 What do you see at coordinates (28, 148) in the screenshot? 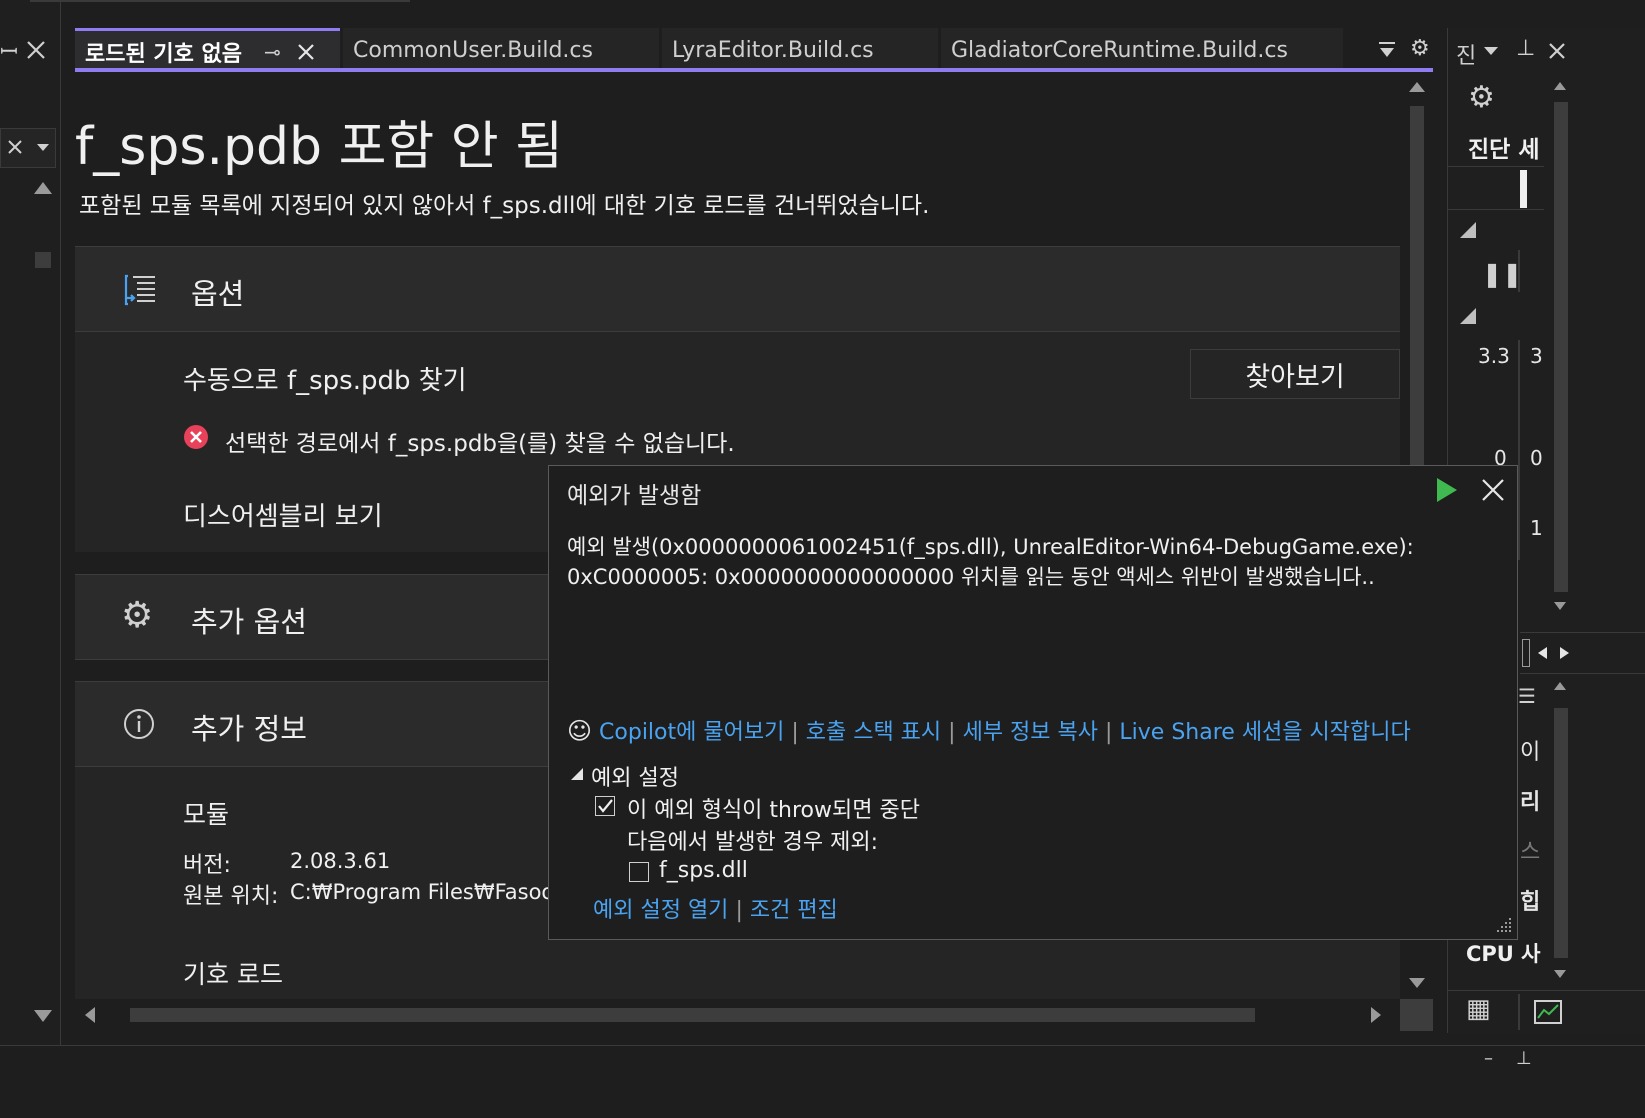
I see `left-panel-dropdown` at bounding box center [28, 148].